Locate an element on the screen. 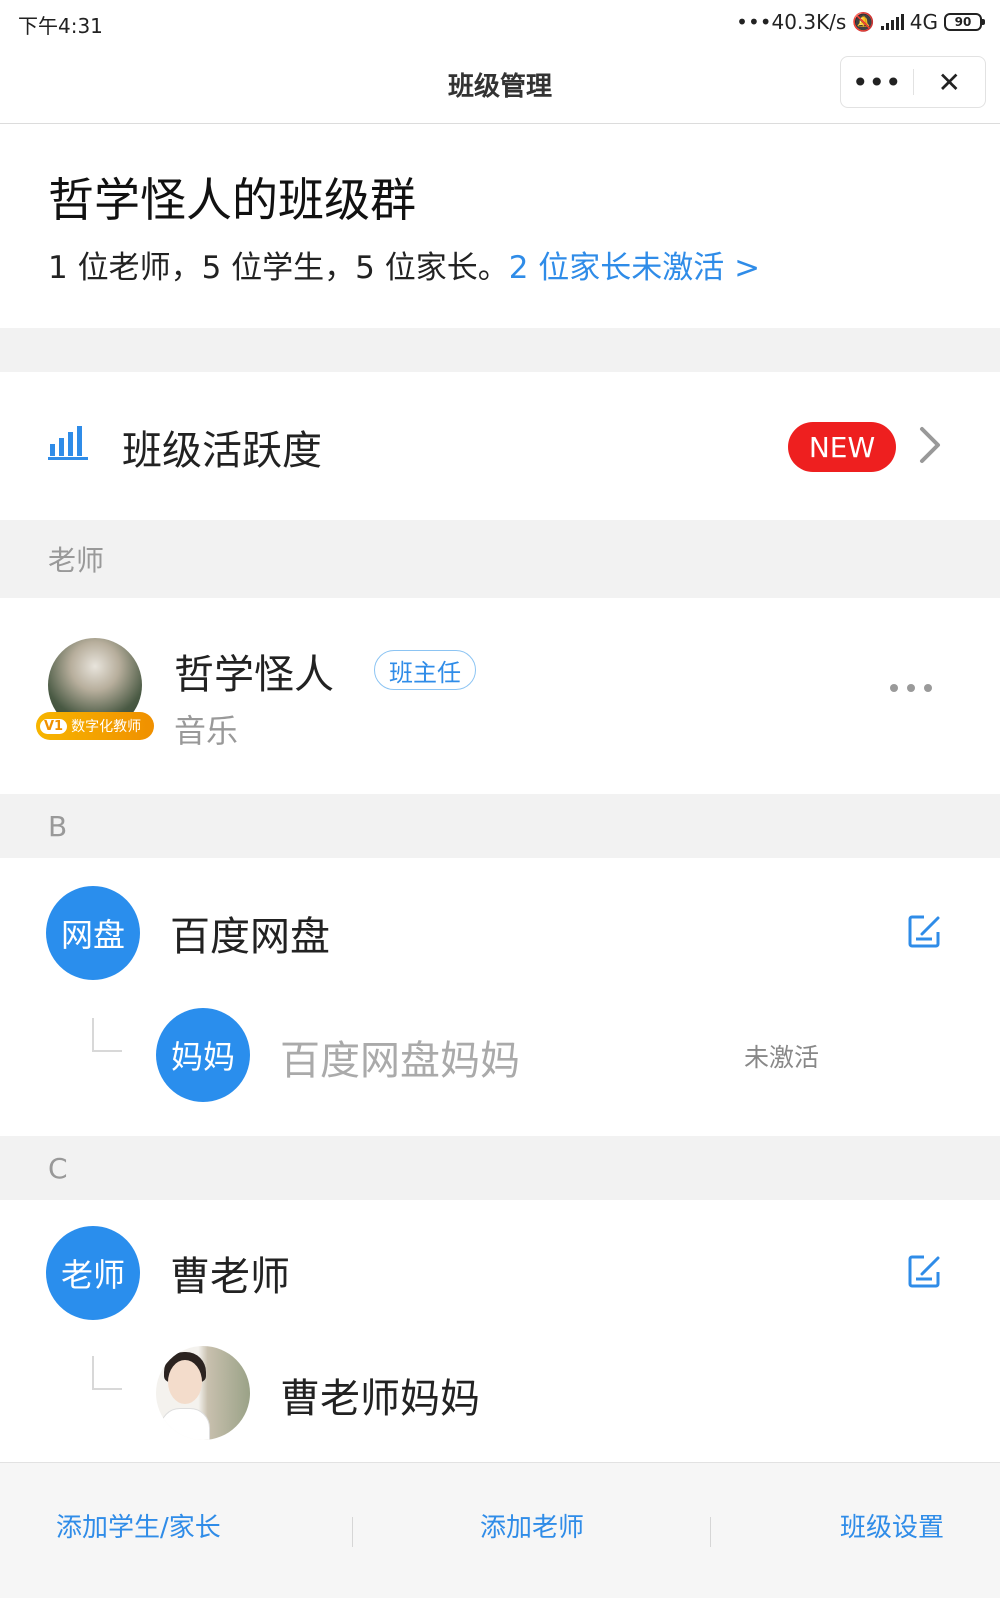 Image resolution: width=1000 pixels, height=1598 pixels. parent-avatar is located at coordinates (203, 1393).